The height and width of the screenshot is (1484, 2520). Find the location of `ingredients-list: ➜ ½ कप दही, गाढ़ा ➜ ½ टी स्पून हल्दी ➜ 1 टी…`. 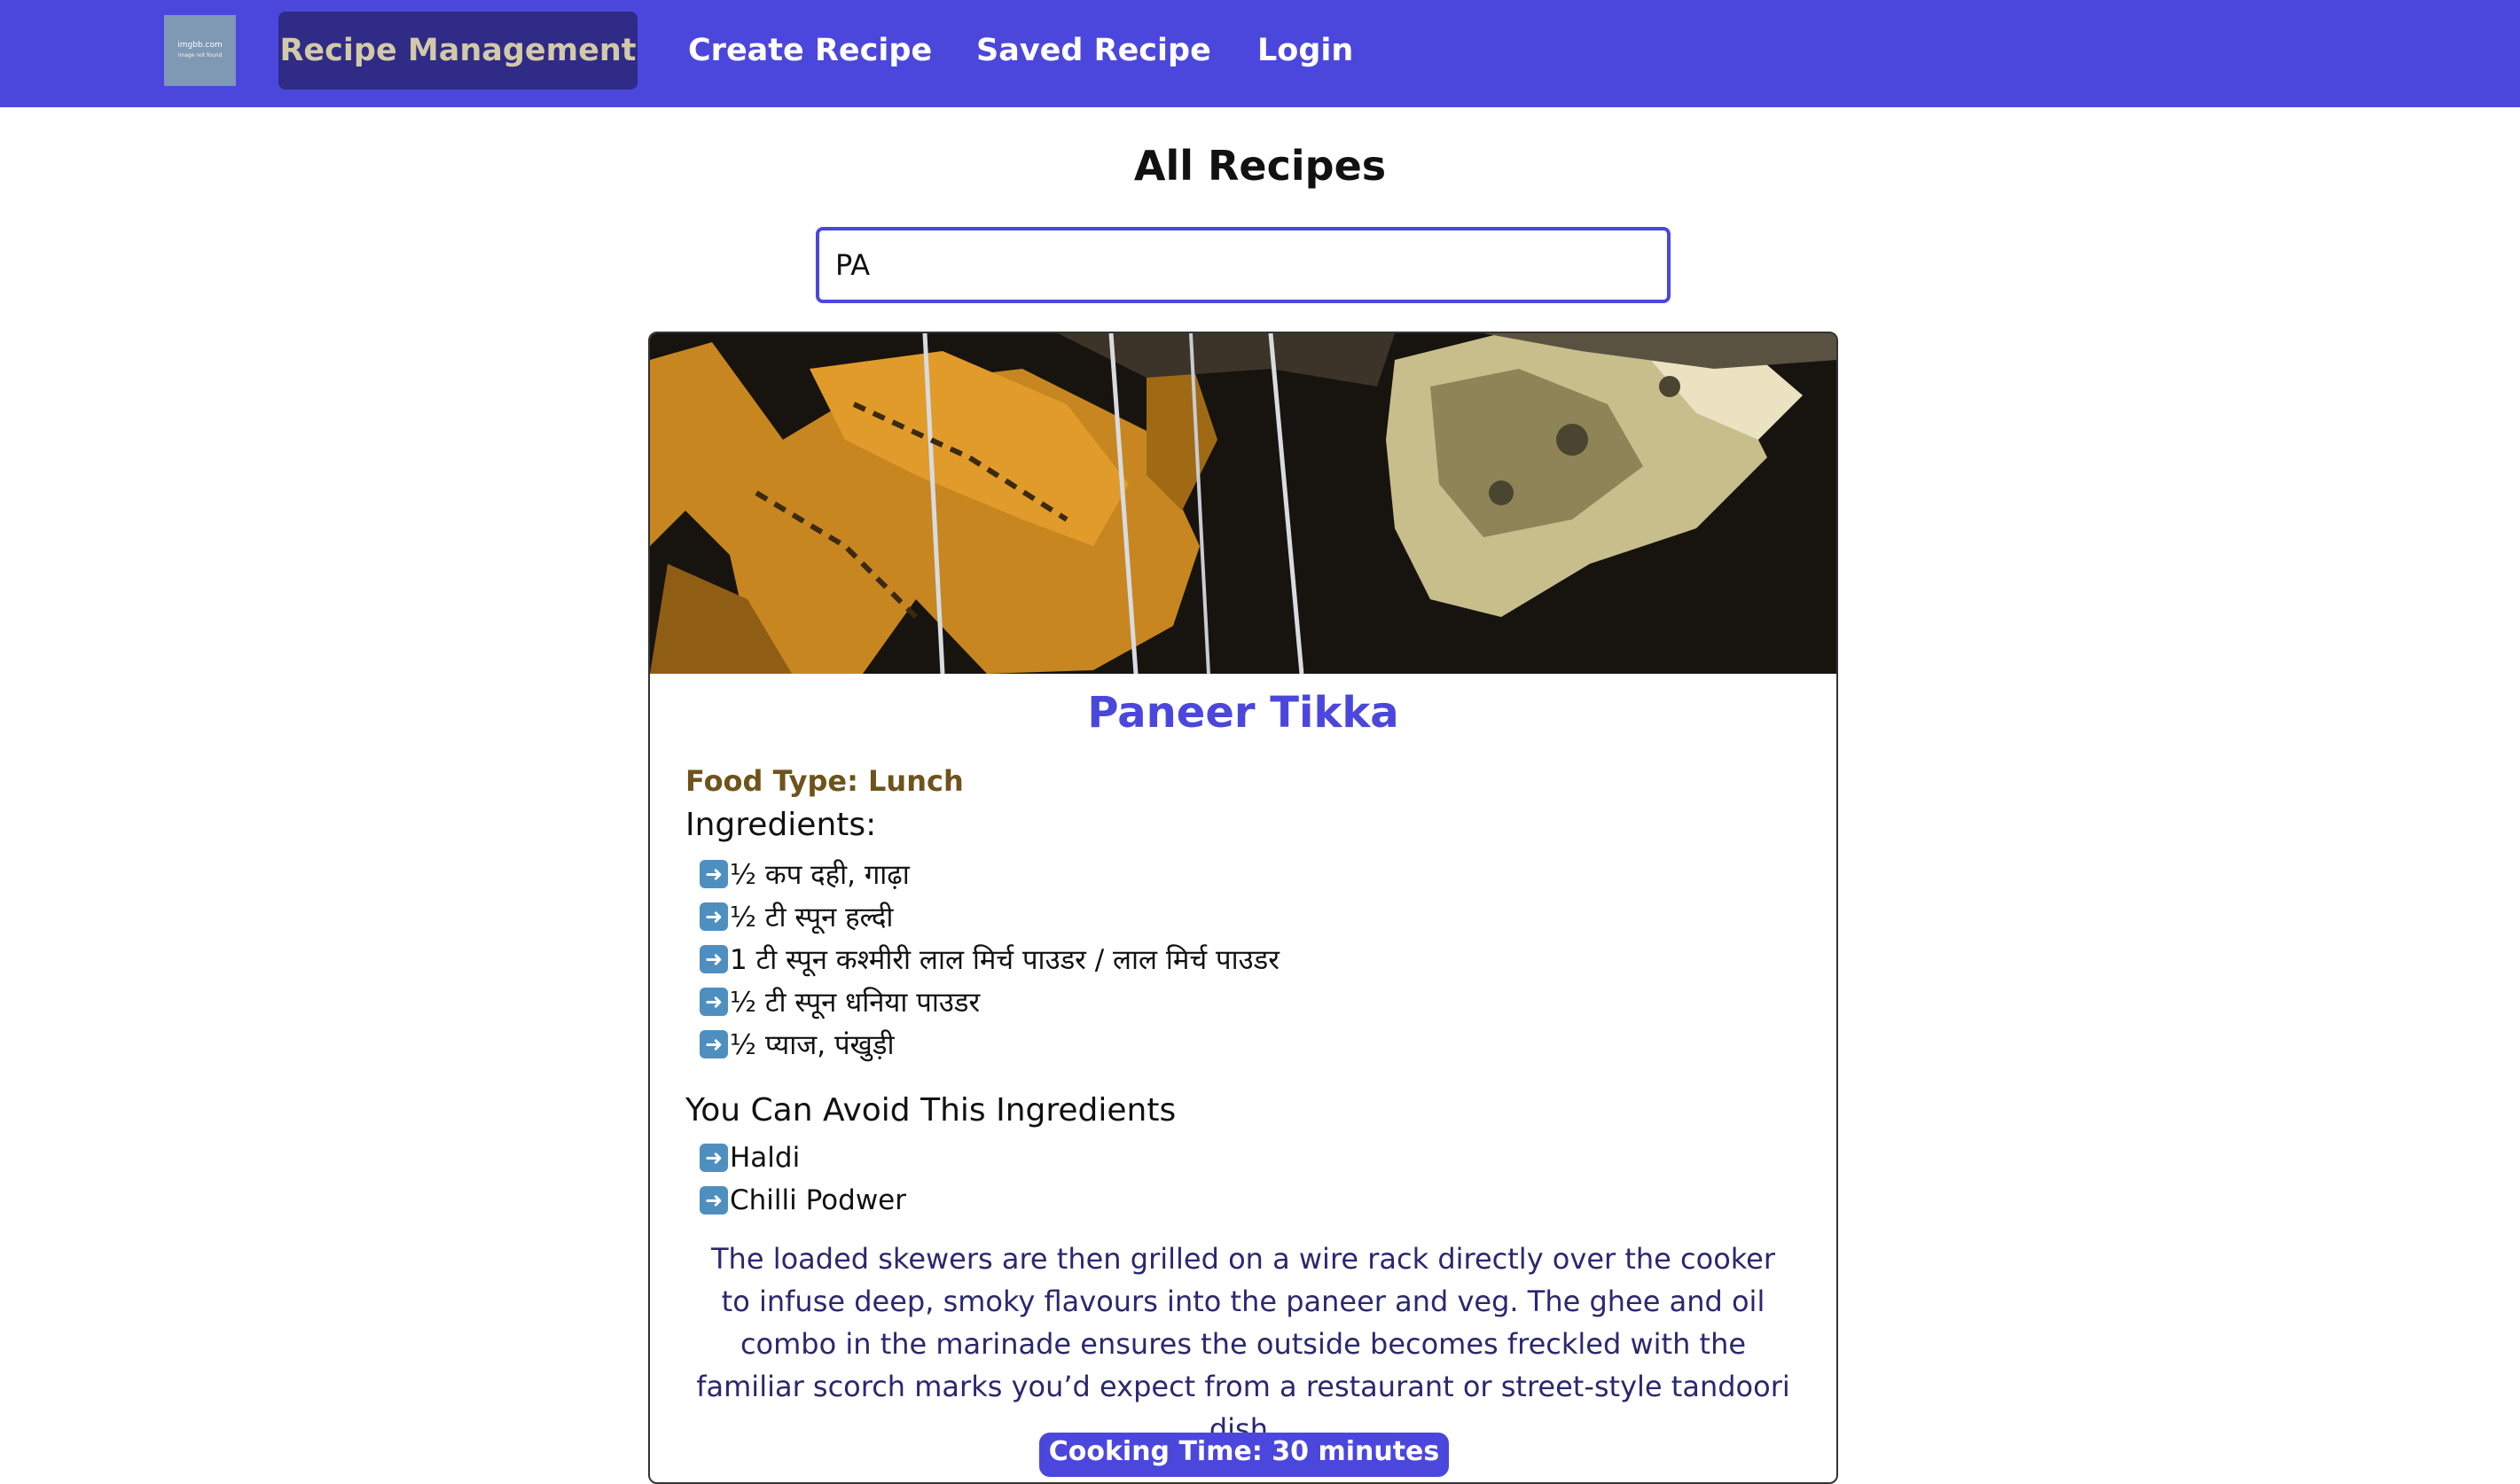

ingredients-list: ➜ ½ कप दही, गाढ़ा ➜ ½ टी स्पून हल्दी ➜ 1 टी… is located at coordinates (990, 959).